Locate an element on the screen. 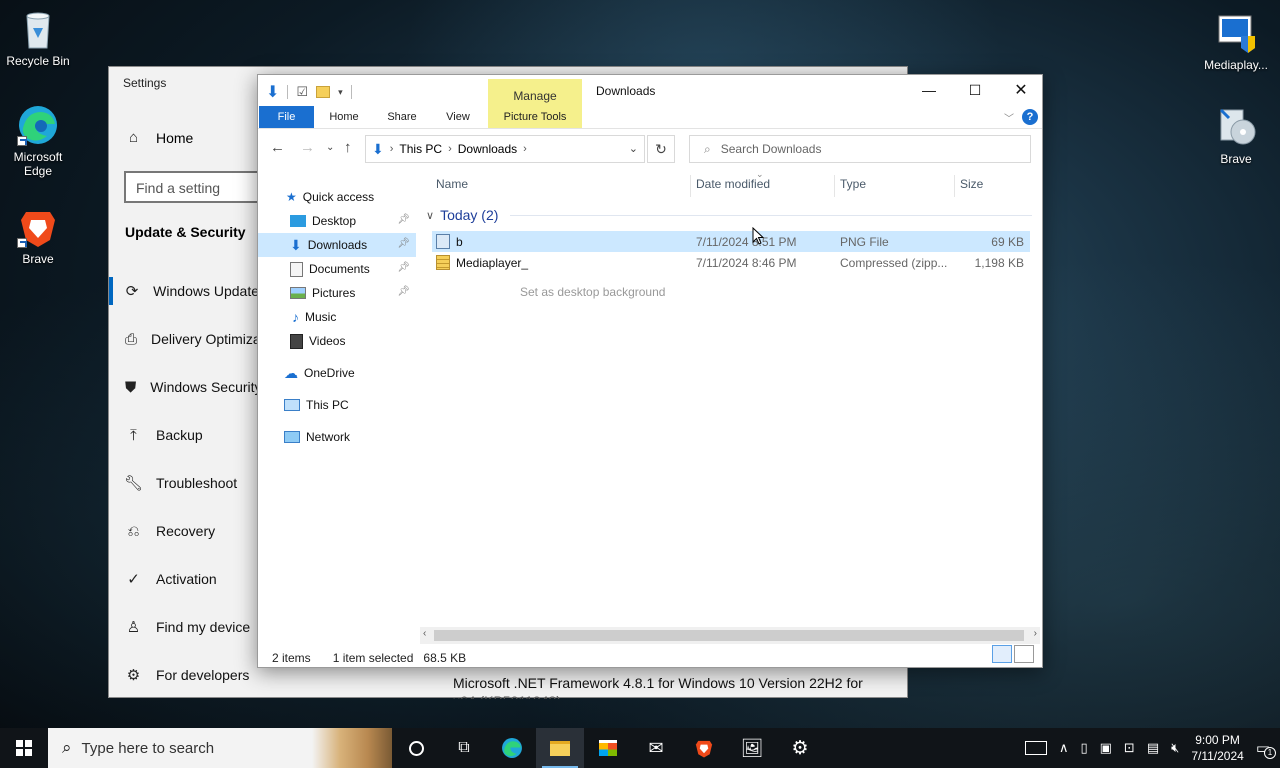  nav-documents: Documents 📌︎ is located at coordinates (337, 269).